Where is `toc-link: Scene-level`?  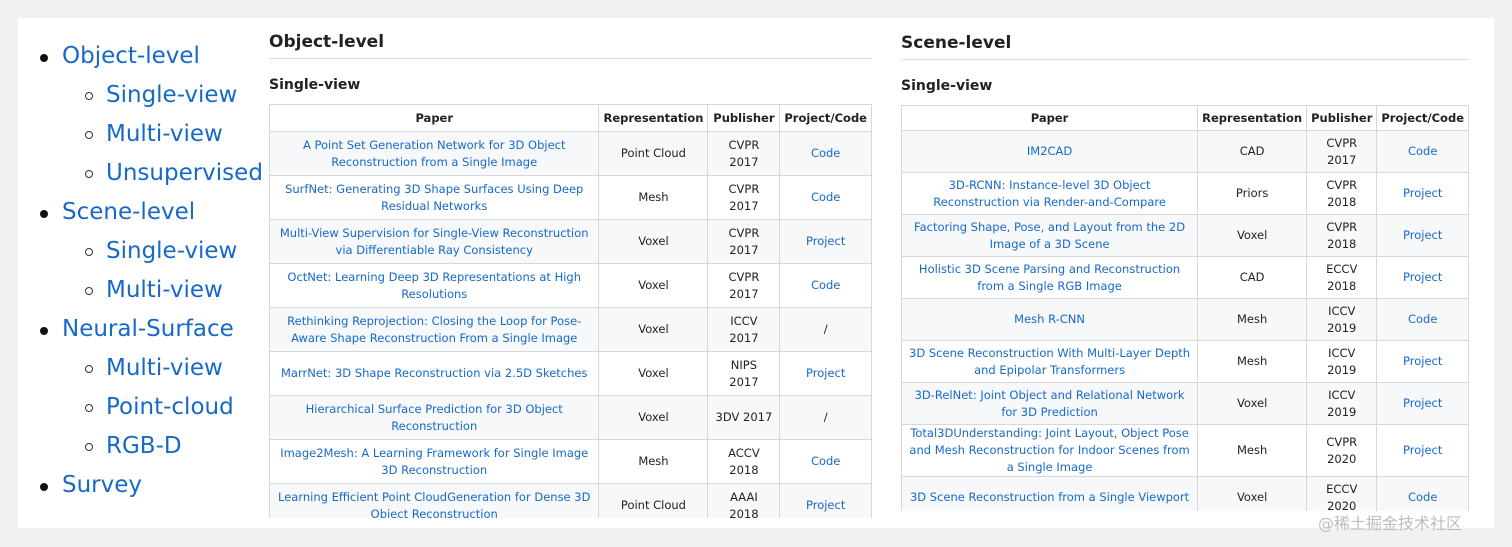
toc-link: Scene-level is located at coordinates (128, 212).